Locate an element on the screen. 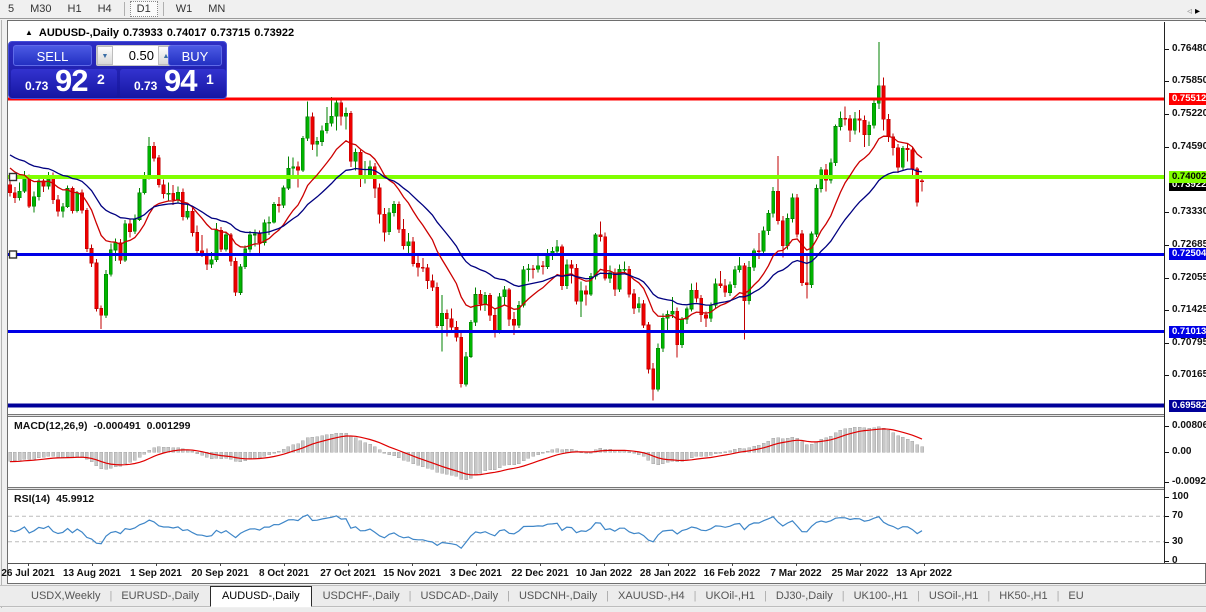  chart-tab-hk50-h1: HK50-,H1 is located at coordinates (1023, 596).